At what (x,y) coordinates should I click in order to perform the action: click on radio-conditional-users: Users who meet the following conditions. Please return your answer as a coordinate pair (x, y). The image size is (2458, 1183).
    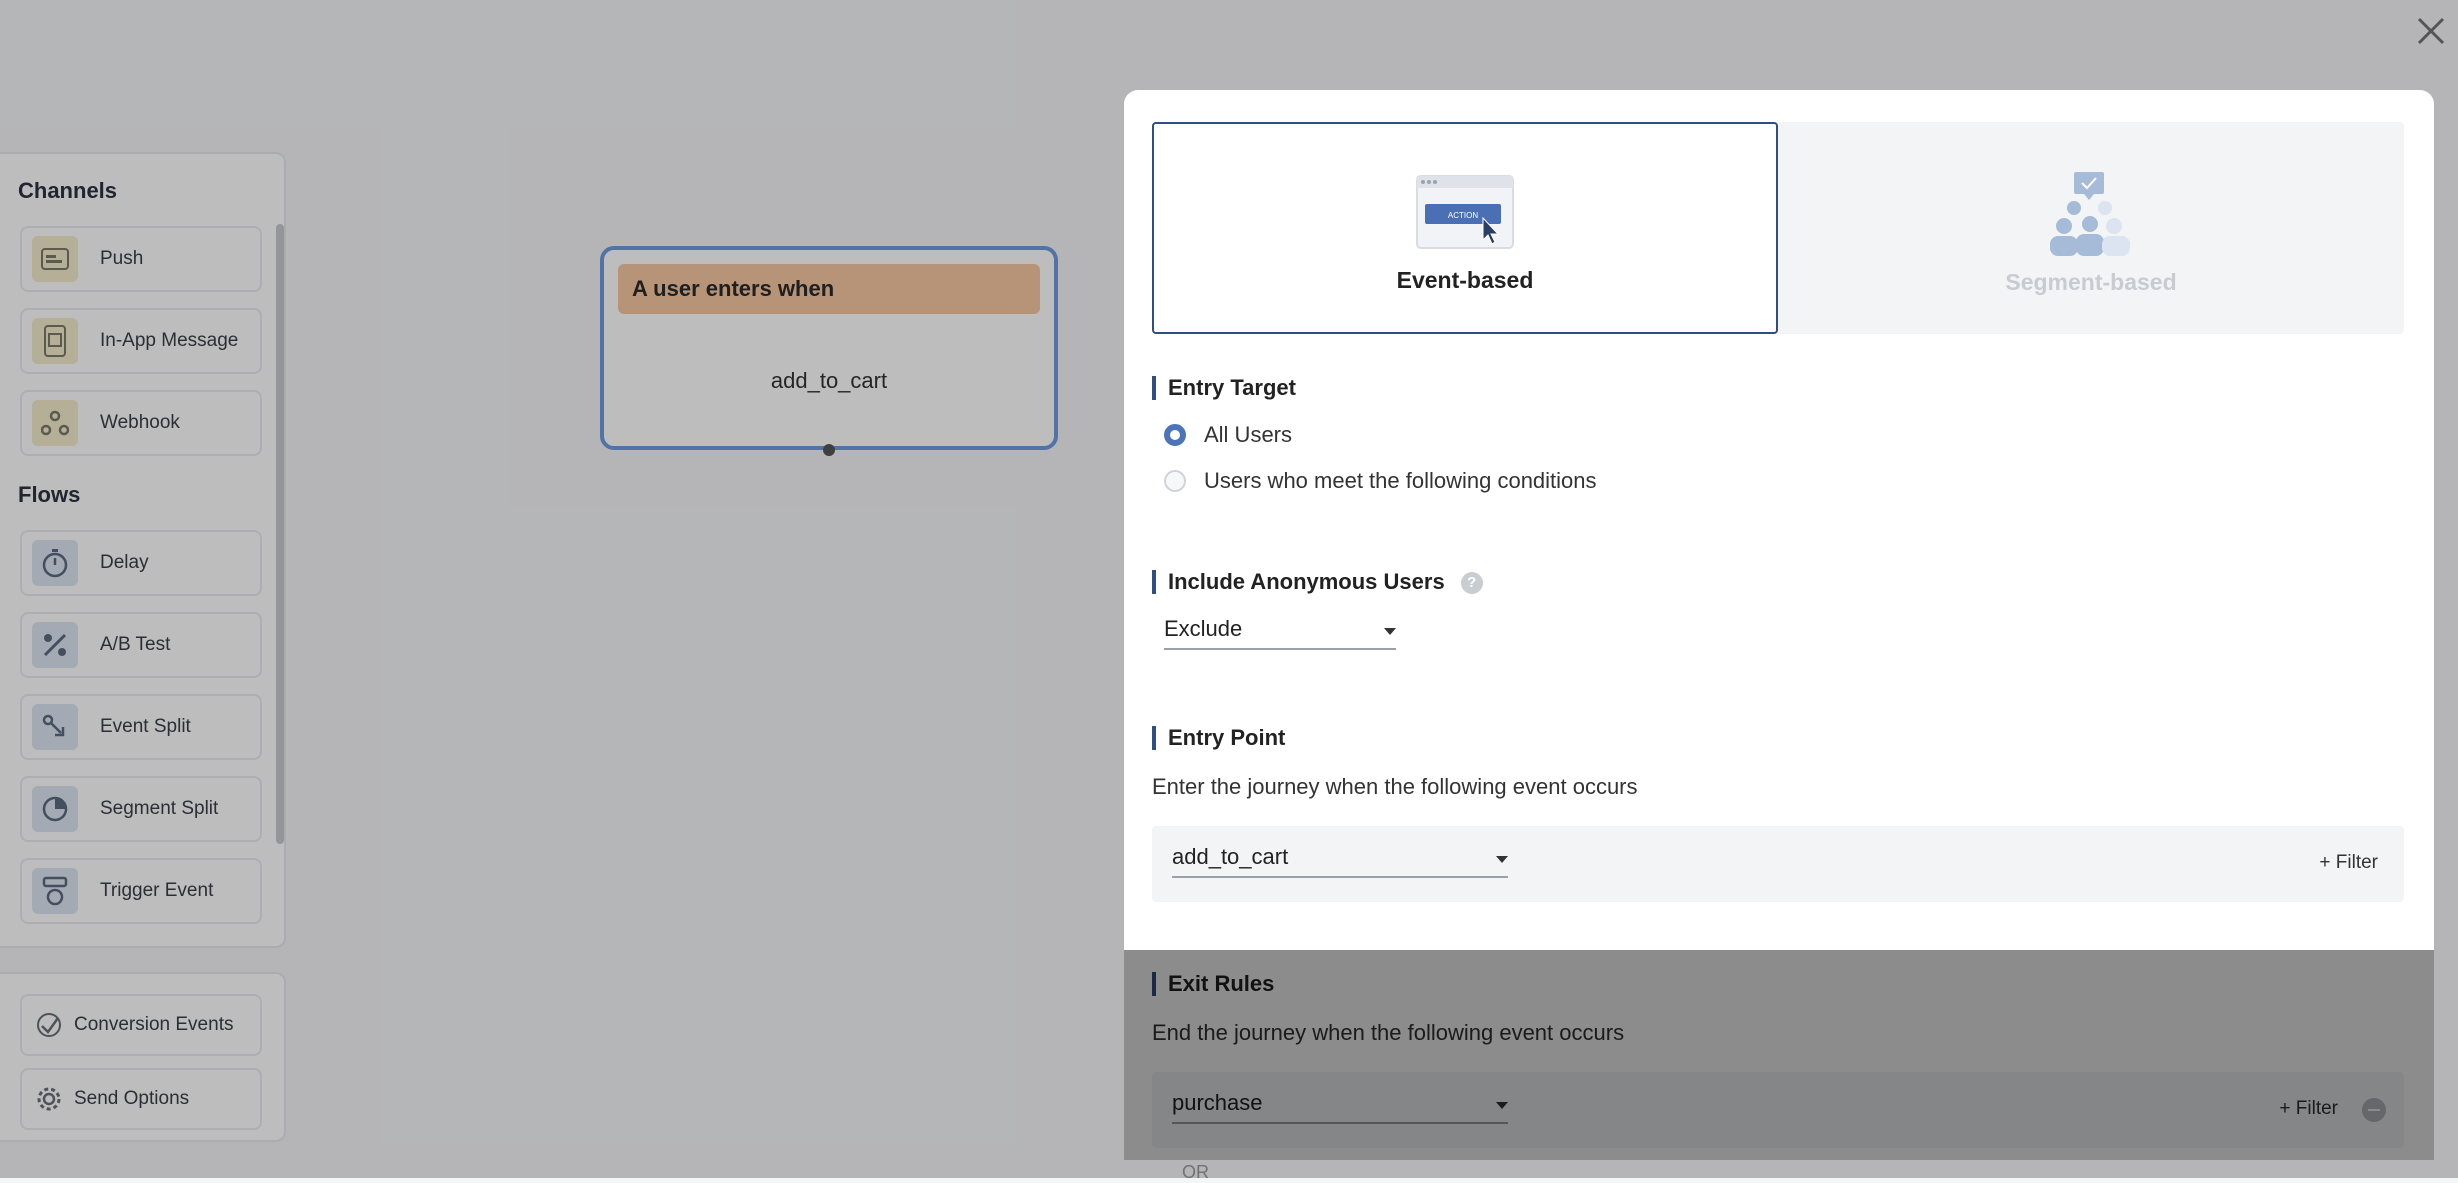
    Looking at the image, I should click on (1380, 481).